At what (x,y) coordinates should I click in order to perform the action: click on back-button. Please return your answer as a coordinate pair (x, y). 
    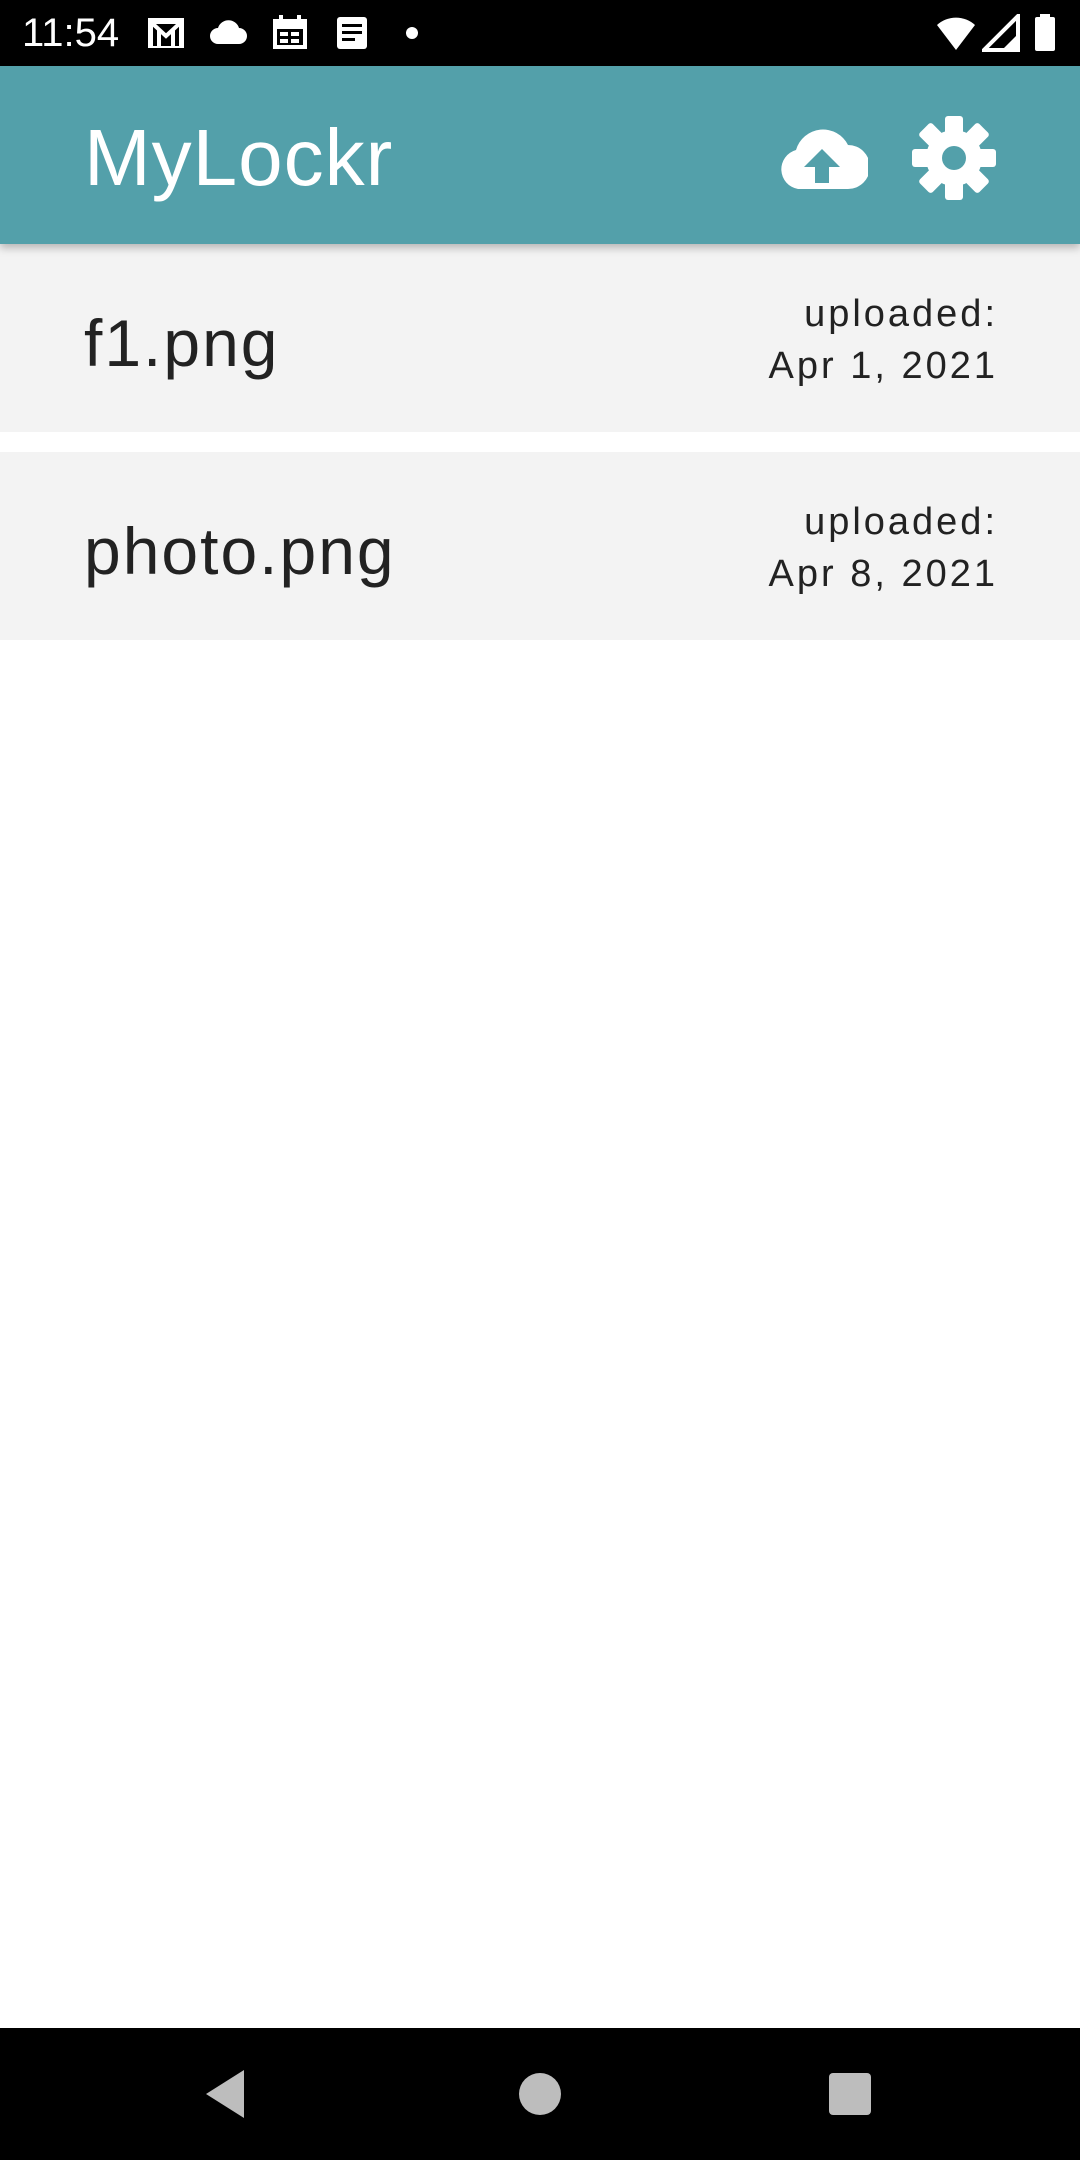
    Looking at the image, I should click on (226, 2094).